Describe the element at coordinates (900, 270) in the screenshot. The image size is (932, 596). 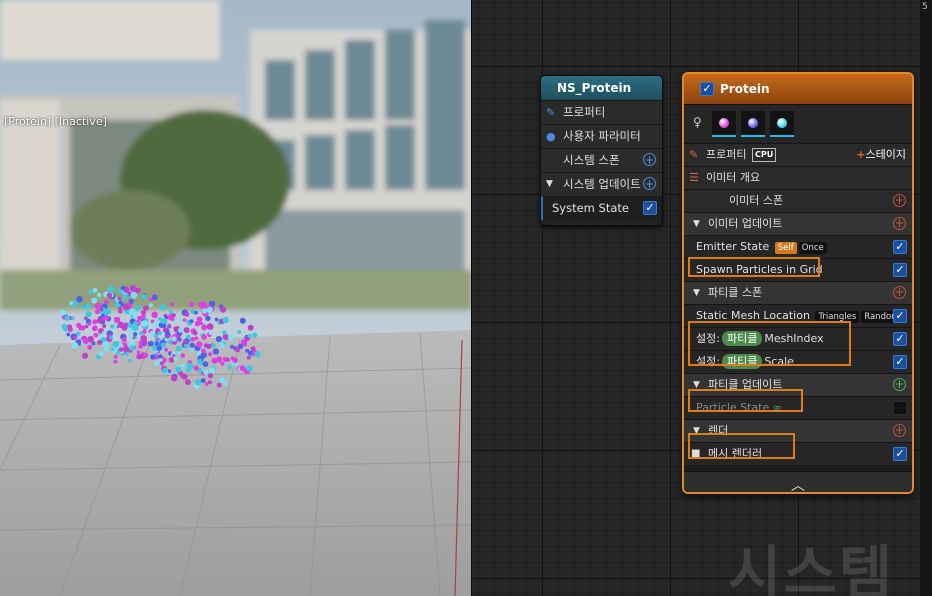
I see `spawn-grid-checkbox: ✓` at that location.